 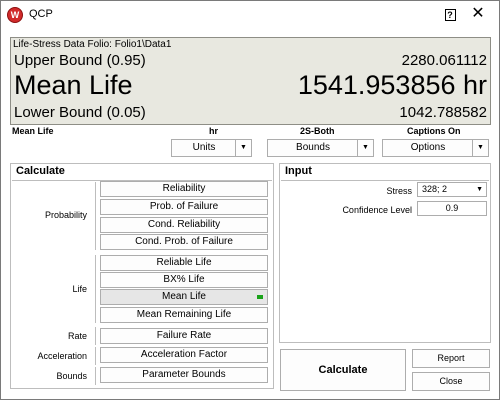 I want to click on captions-state: Captions On, so click(x=434, y=131).